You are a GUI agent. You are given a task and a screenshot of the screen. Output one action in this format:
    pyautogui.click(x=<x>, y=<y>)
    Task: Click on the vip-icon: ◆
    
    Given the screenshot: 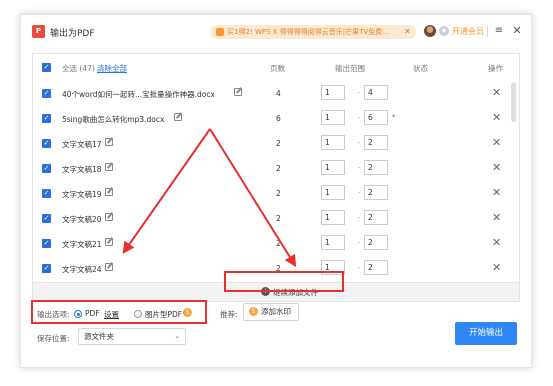 What is the action you would take?
    pyautogui.click(x=444, y=31)
    